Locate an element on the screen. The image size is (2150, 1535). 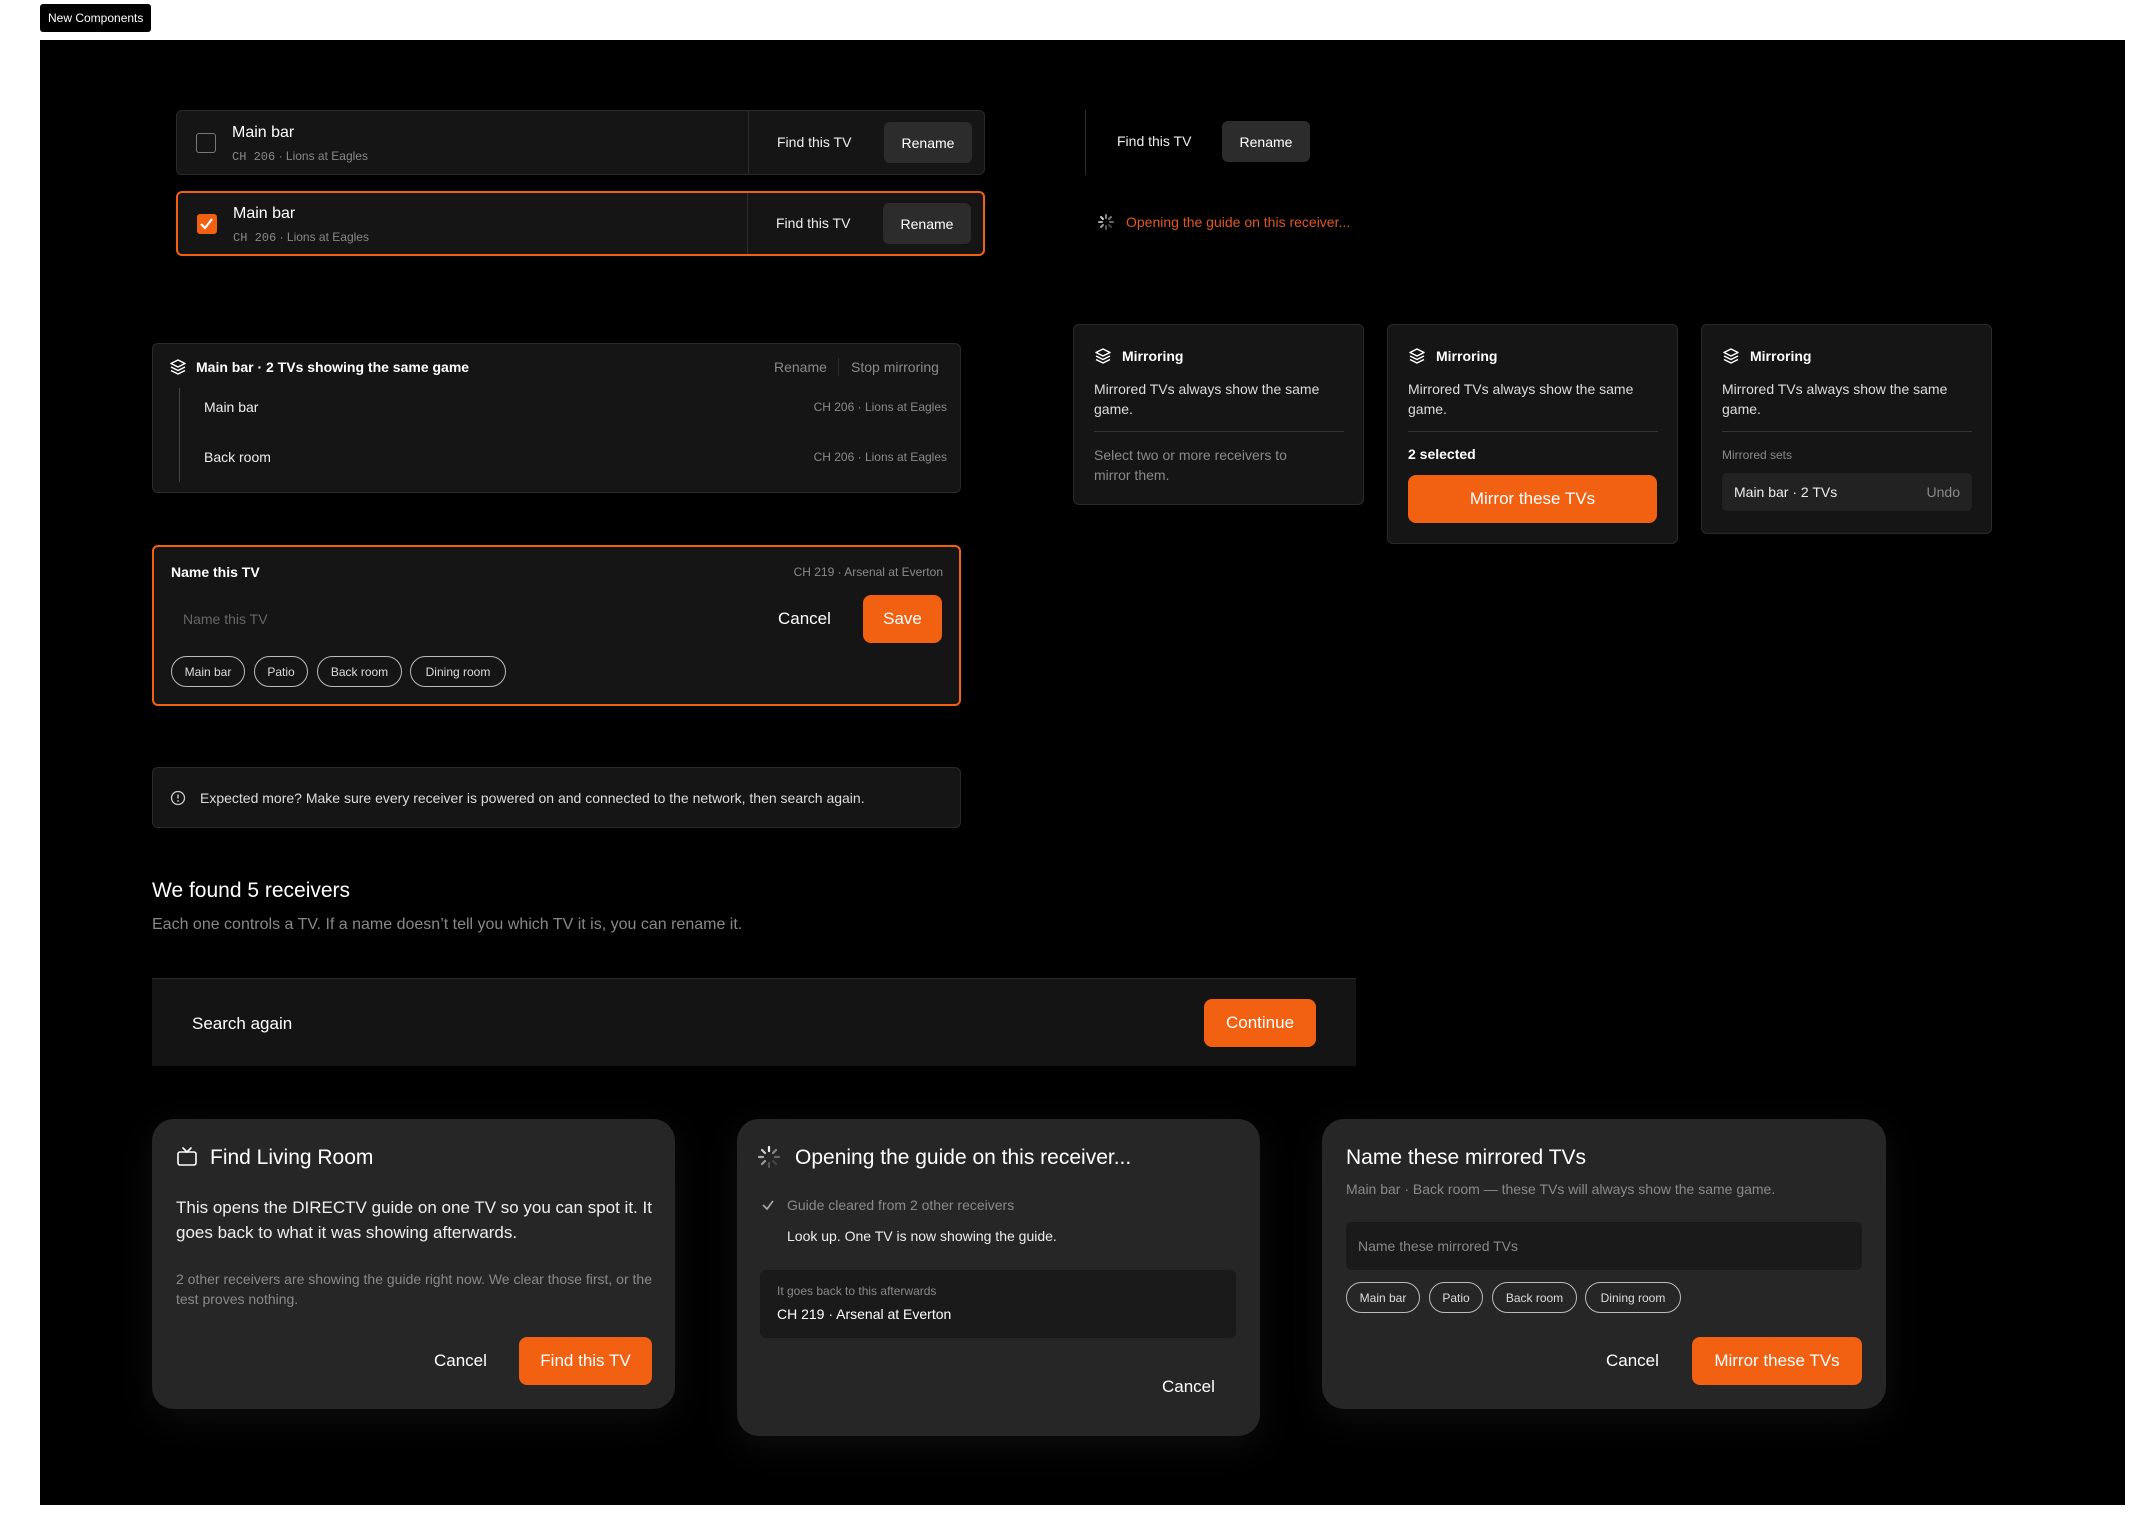
sets-label: Mirrored sets is located at coordinates (1757, 455).